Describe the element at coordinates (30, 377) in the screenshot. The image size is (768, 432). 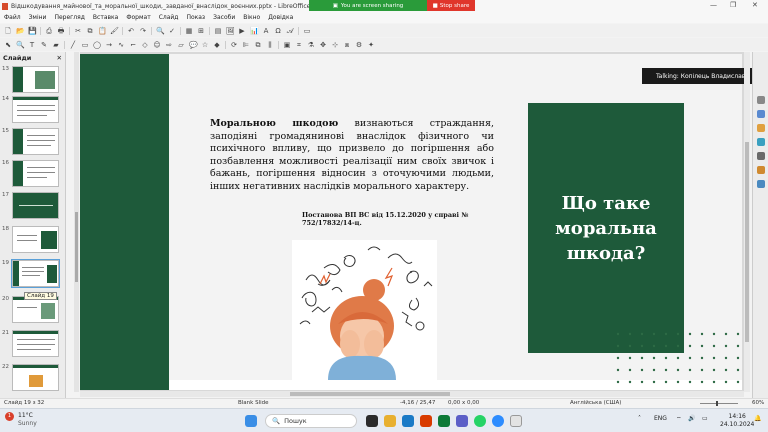
I see `slide-thumbnail: 22` at that location.